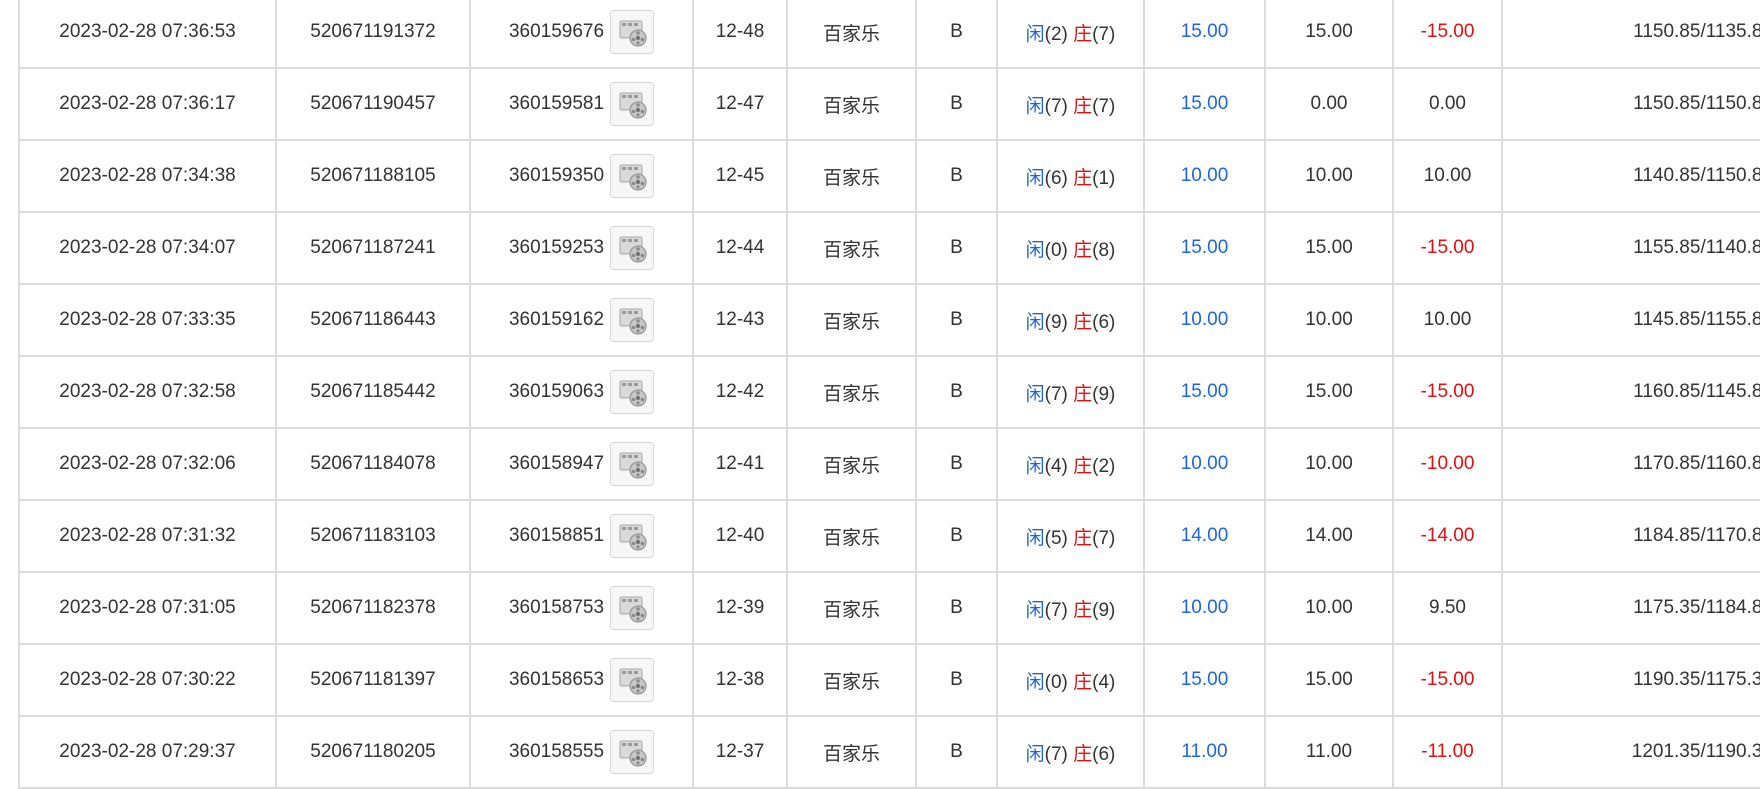  Describe the element at coordinates (1447, 751) in the screenshot. I see `win-loss: -11.00` at that location.